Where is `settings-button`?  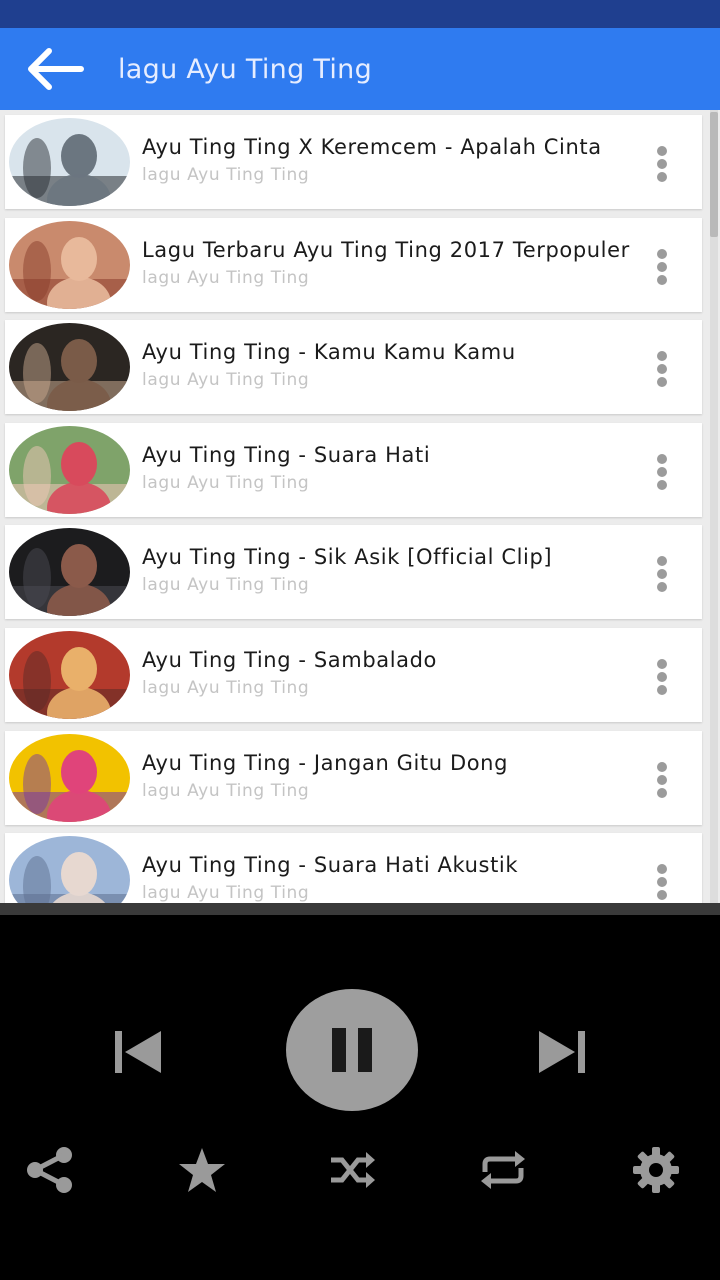 settings-button is located at coordinates (656, 1170).